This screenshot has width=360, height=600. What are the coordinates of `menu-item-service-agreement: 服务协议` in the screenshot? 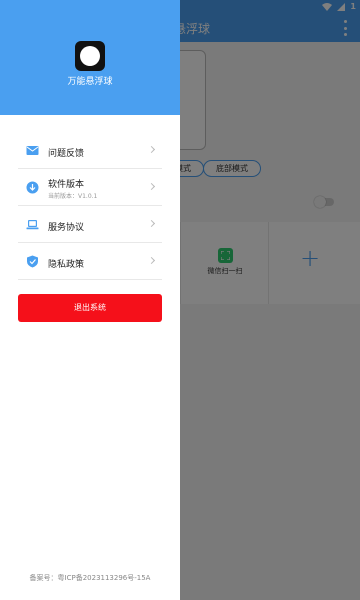 It's located at (90, 224).